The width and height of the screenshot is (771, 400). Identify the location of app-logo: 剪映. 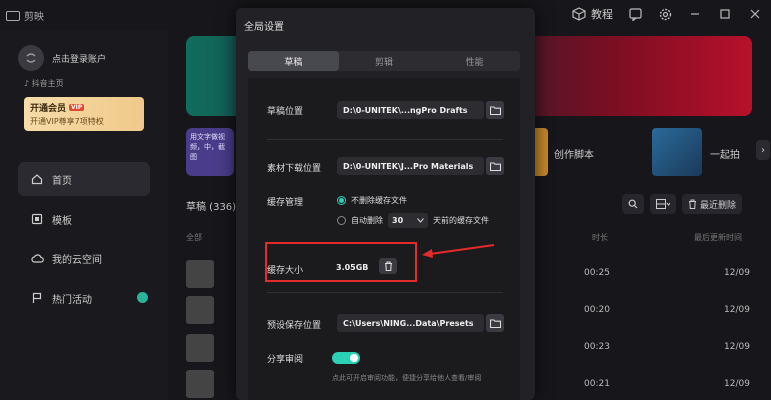
(25, 15).